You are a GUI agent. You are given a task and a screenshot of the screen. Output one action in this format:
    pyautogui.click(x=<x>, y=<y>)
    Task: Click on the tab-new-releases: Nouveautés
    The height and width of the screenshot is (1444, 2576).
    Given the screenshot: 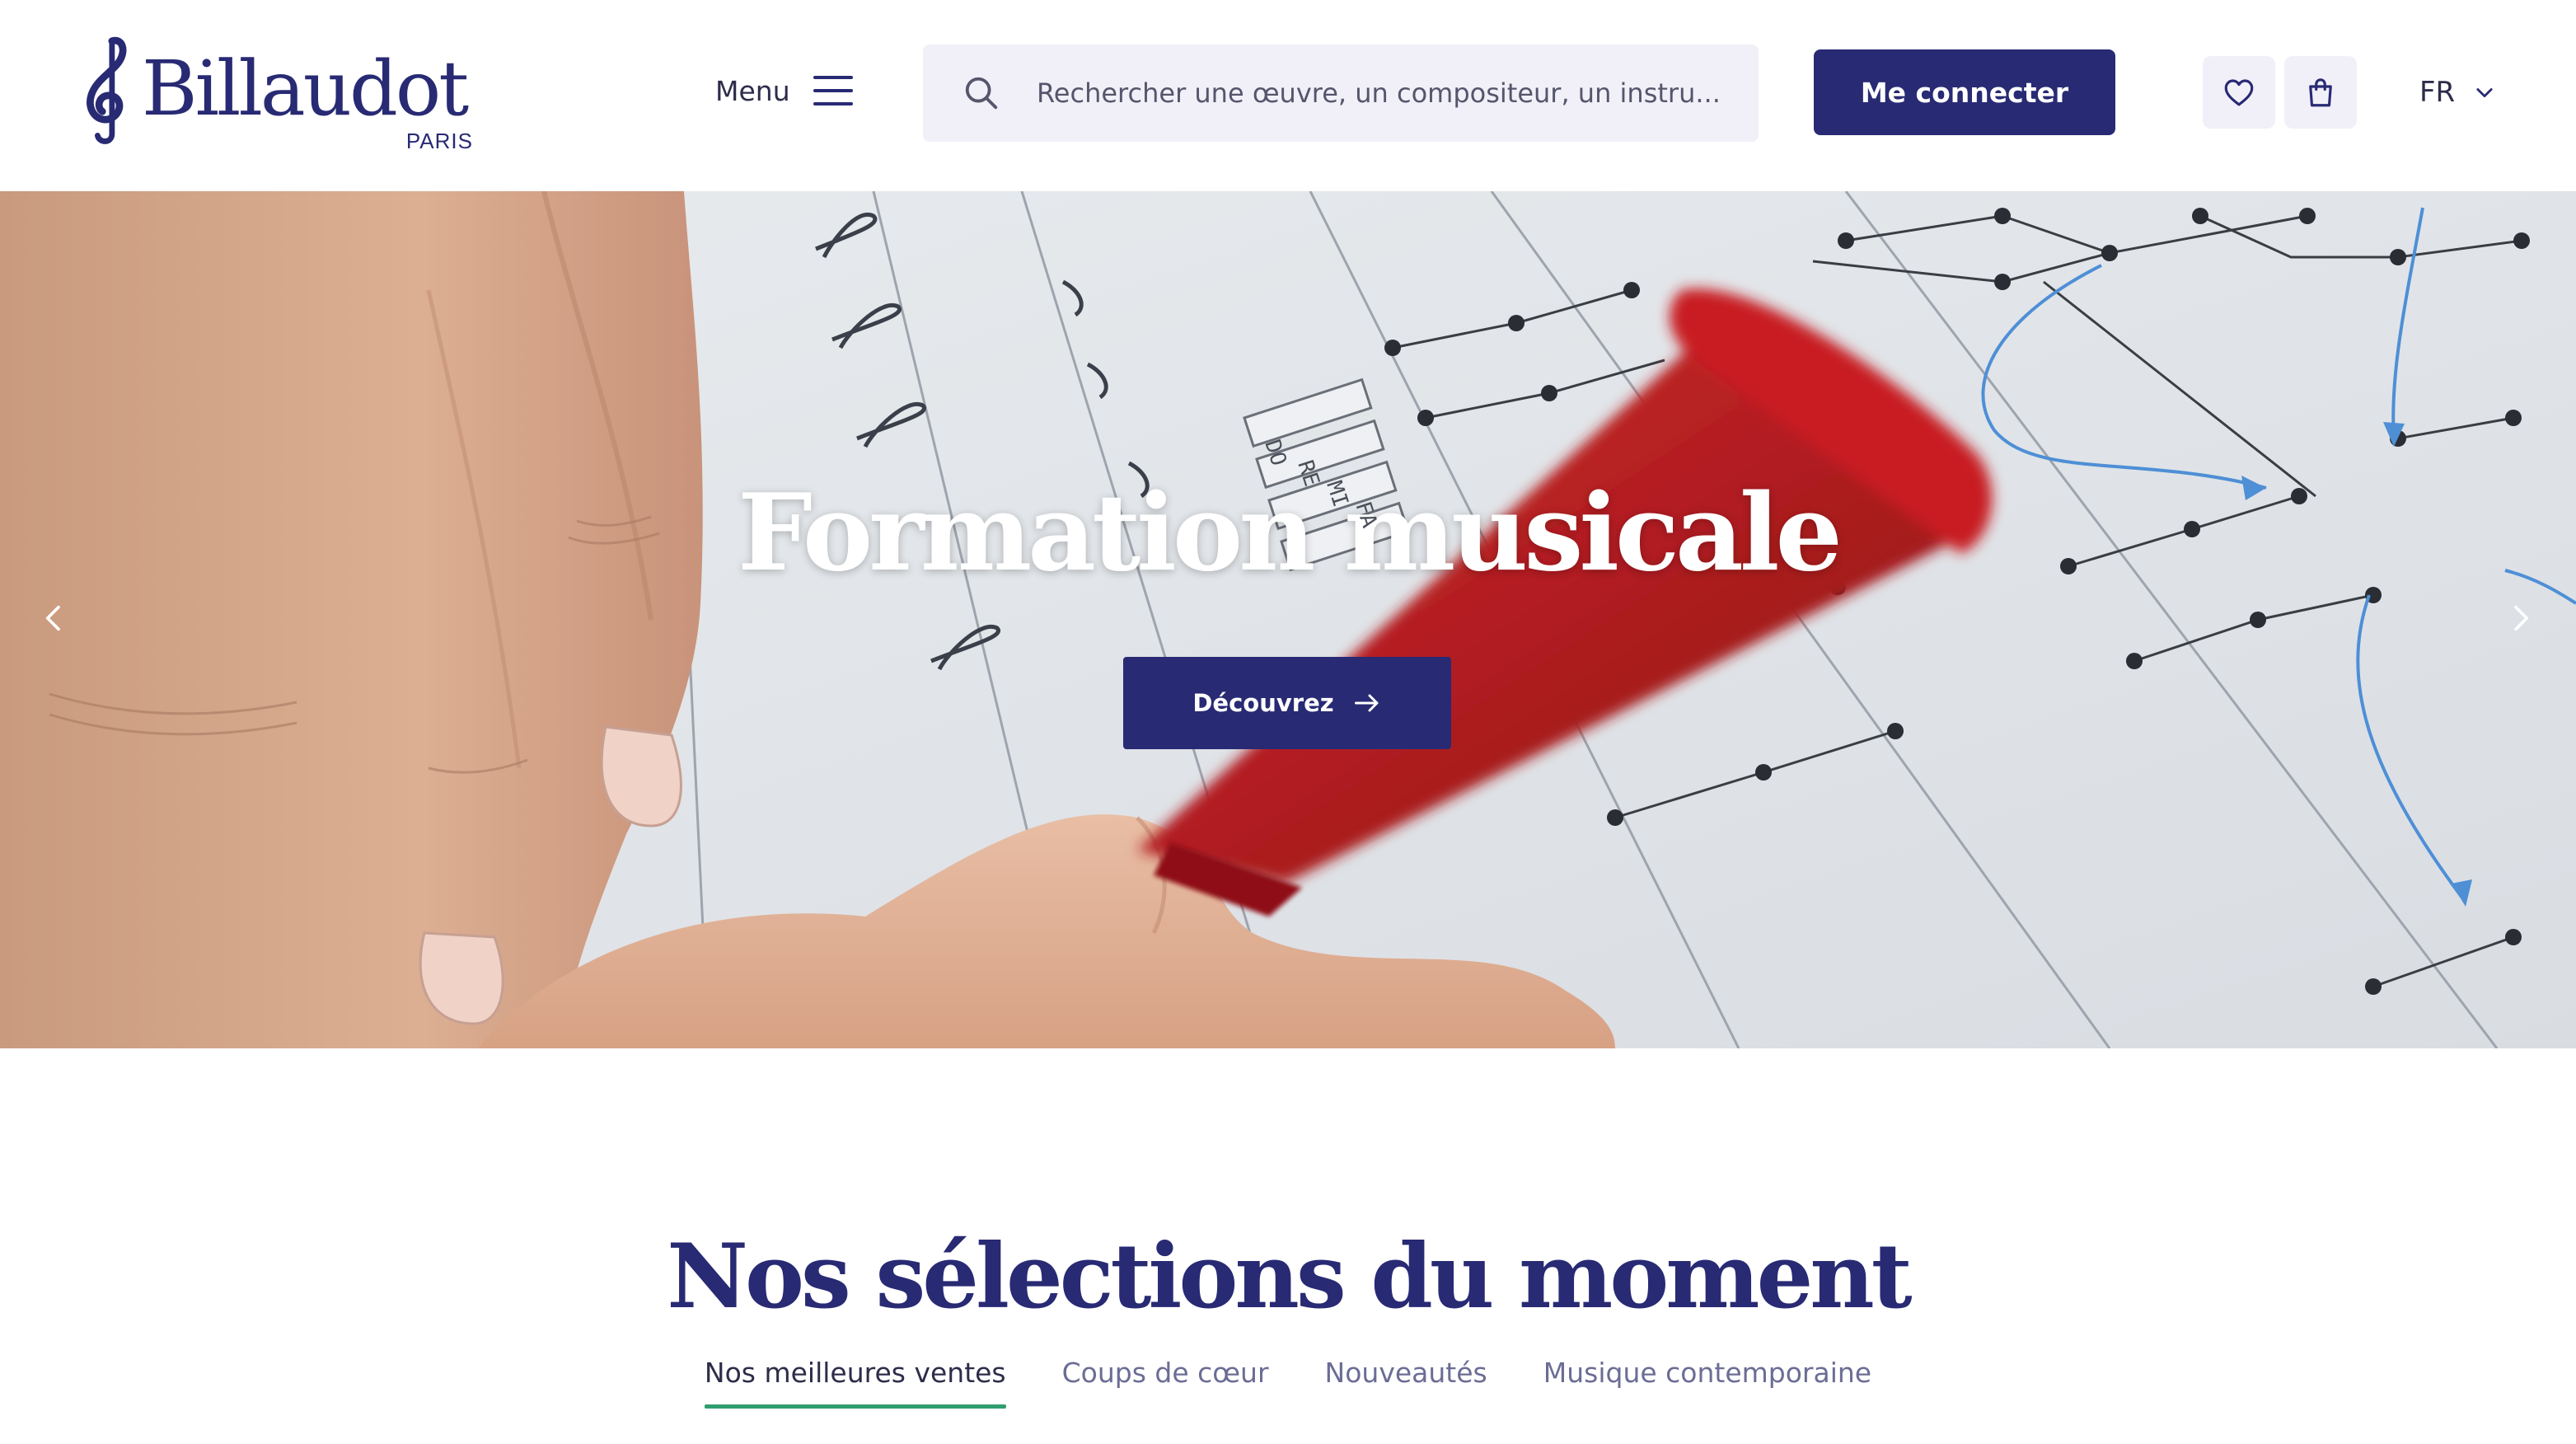 What is the action you would take?
    pyautogui.click(x=1406, y=1383)
    